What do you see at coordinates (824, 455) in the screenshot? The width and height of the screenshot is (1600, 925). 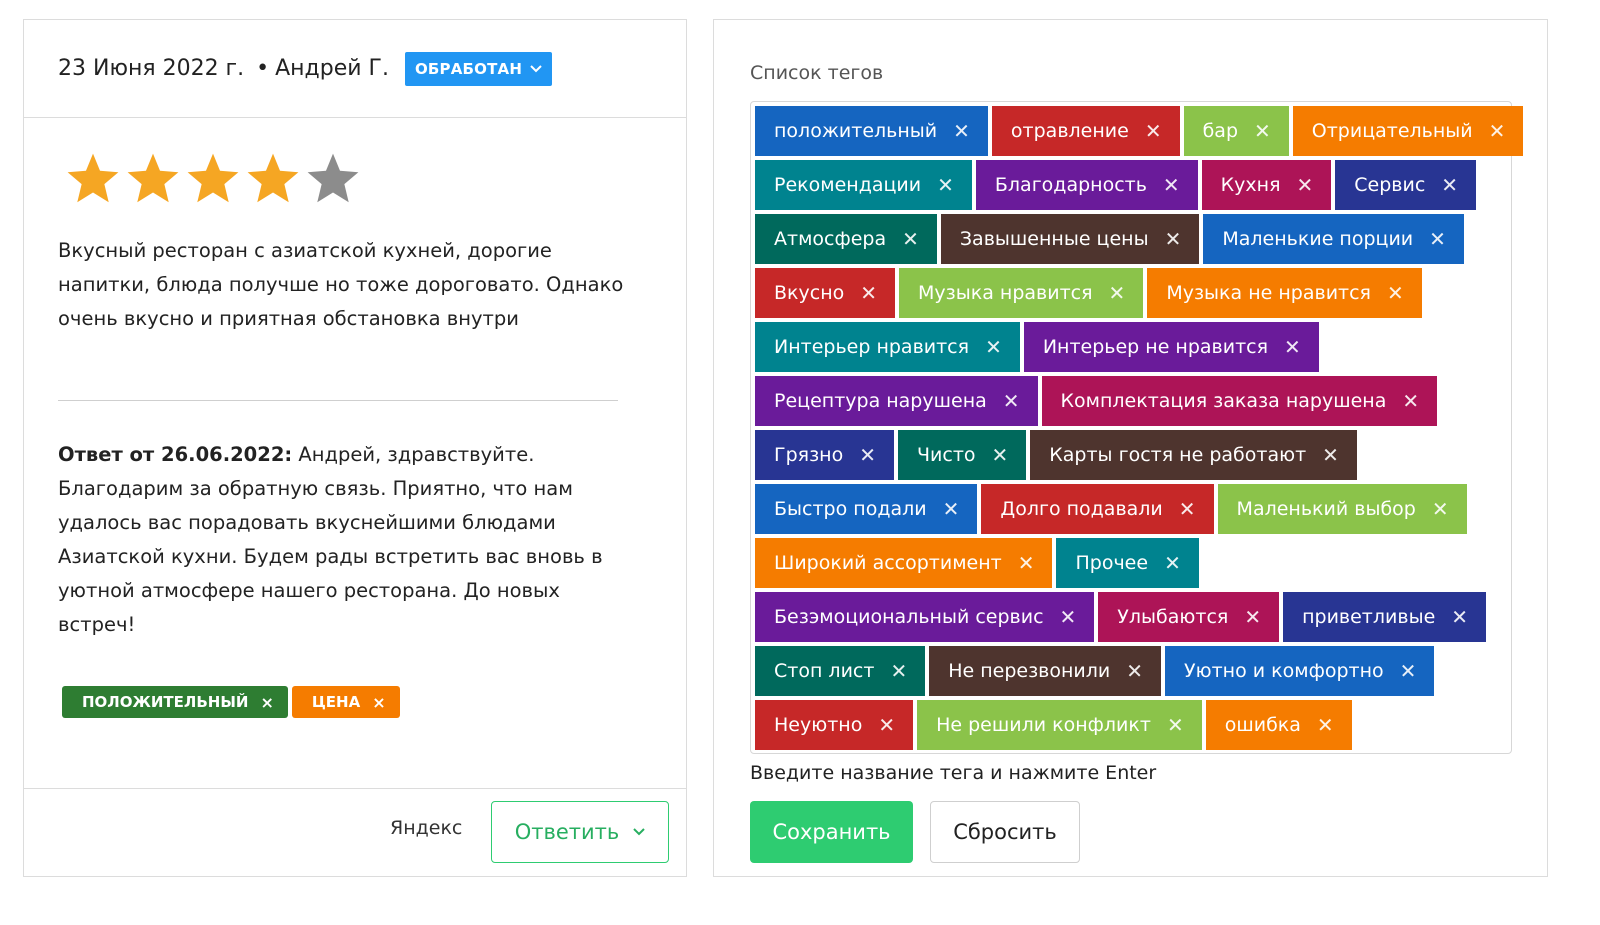 I see `tag-chip: Грязно ✕` at bounding box center [824, 455].